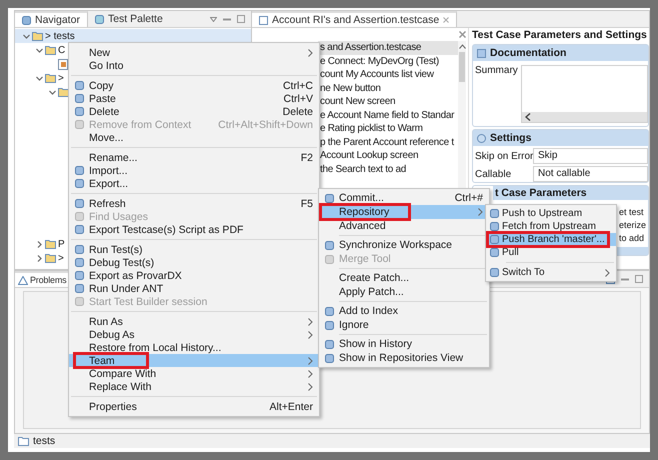 This screenshot has height=460, width=658. I want to click on status-text: tests, so click(44, 441).